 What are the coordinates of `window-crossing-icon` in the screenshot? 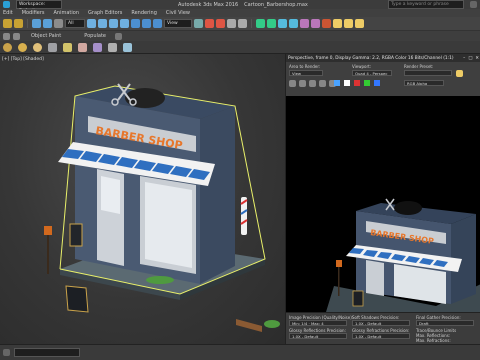 It's located at (124, 23).